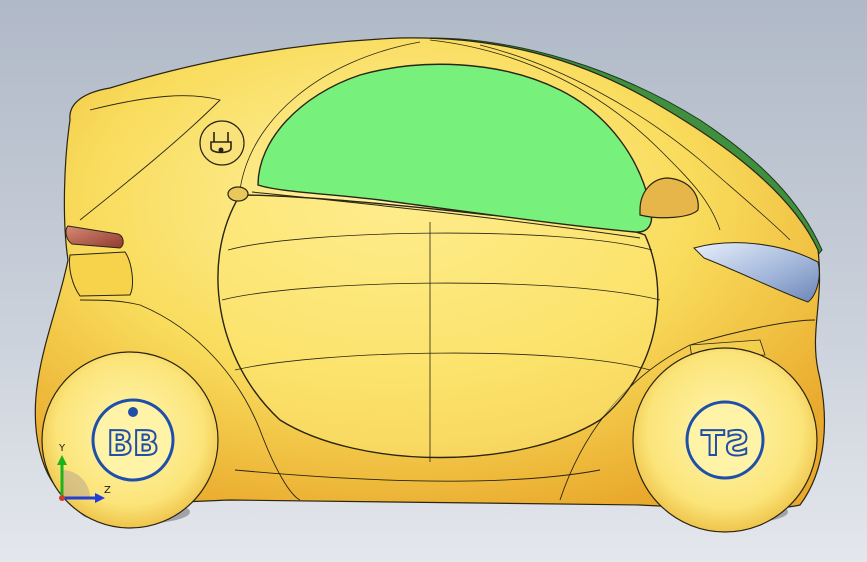  I want to click on plug-dot, so click(221, 150).